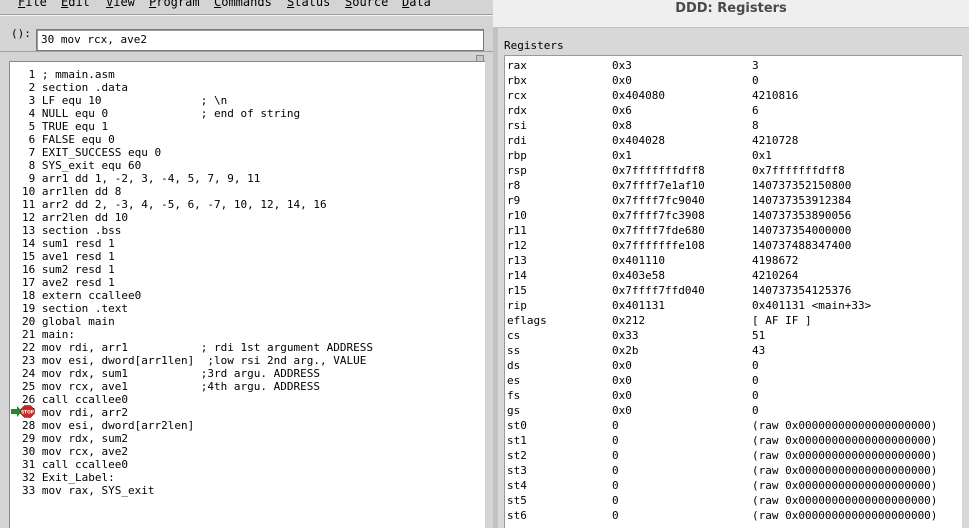 This screenshot has width=969, height=528. What do you see at coordinates (734, 485) in the screenshot?
I see `register-row: st4 0 (raw 0x00000000000000000000)` at bounding box center [734, 485].